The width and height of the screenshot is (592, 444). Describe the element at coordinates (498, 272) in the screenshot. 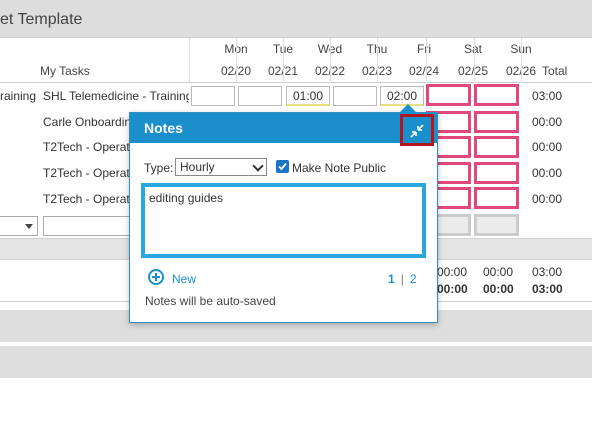

I see `sun-total-top: 00:00` at that location.